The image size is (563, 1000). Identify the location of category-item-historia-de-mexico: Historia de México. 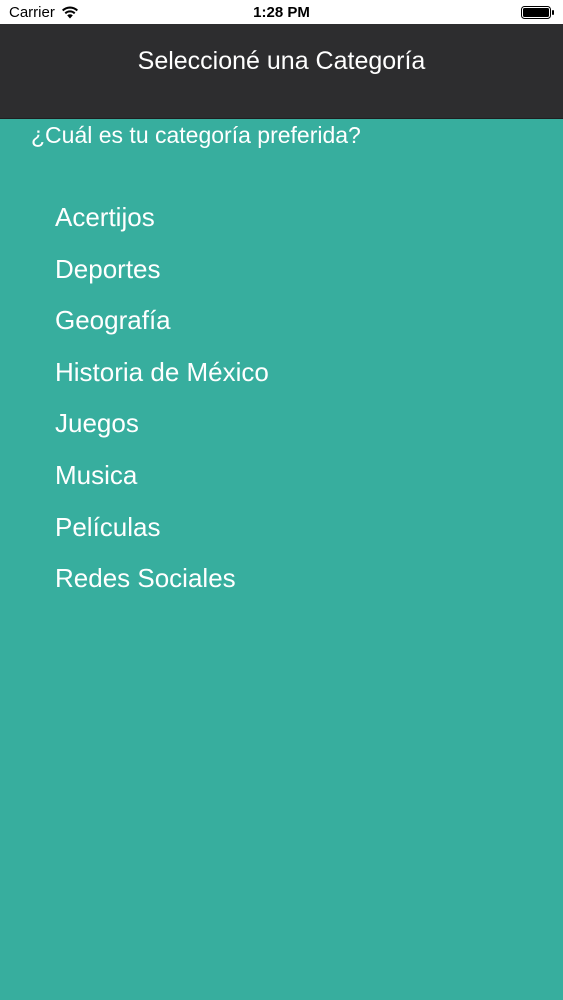
(162, 378).